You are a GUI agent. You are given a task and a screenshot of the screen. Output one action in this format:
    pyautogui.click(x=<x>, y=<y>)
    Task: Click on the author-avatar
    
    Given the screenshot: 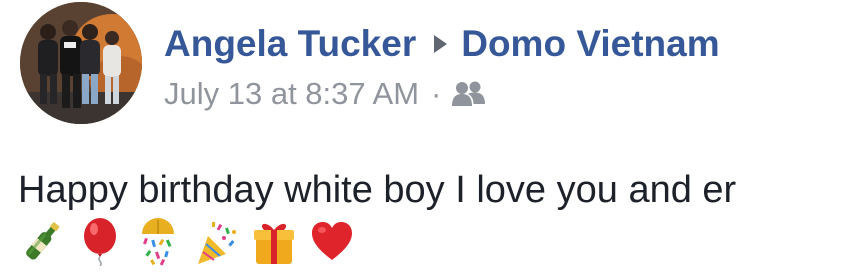 What is the action you would take?
    pyautogui.click(x=81, y=63)
    